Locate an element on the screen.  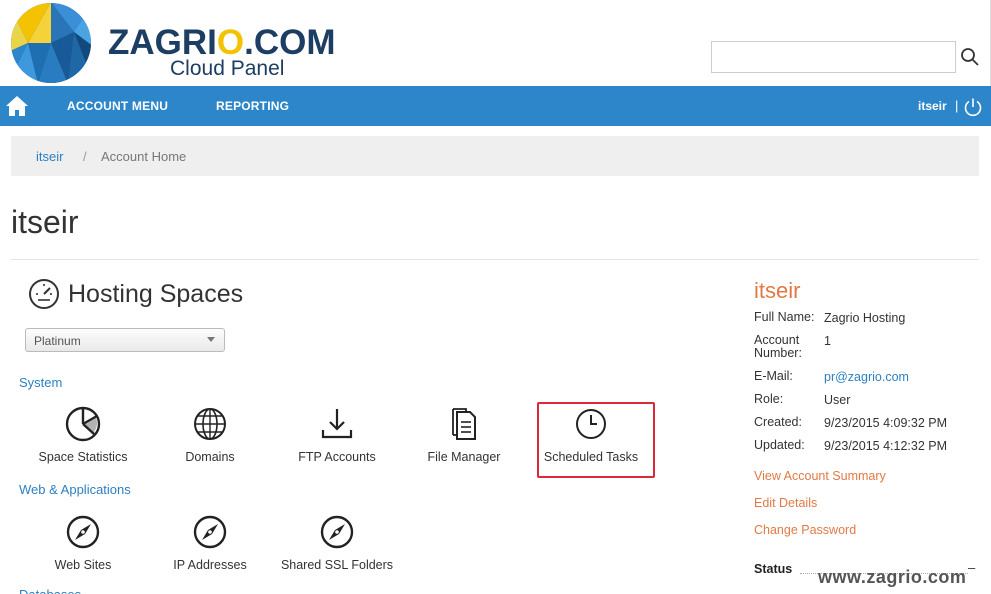
status-label: Status is located at coordinates (773, 569).